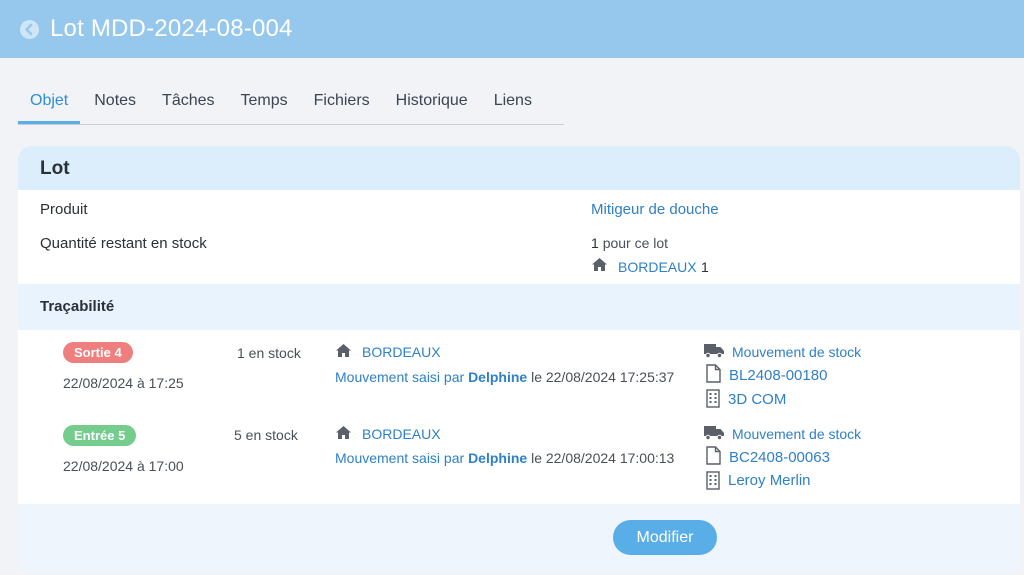 This screenshot has height=575, width=1024. I want to click on document-link: BC2408-00063, so click(779, 457).